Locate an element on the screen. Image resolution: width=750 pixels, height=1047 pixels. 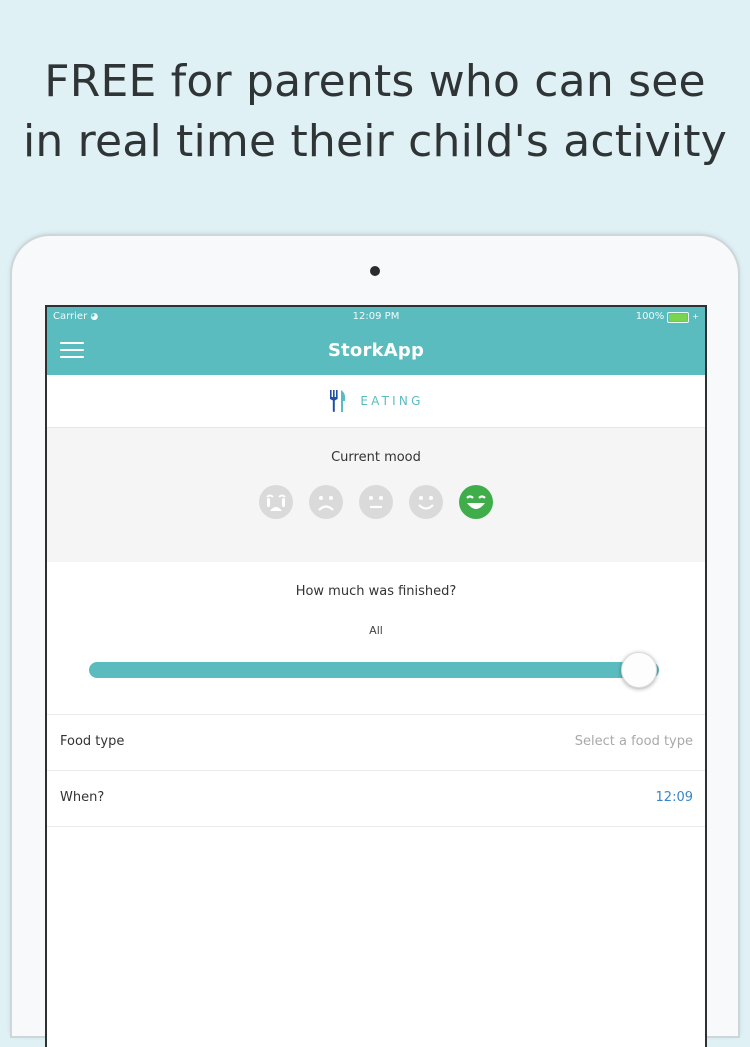
promo-line-1: FREE for parents who can see is located at coordinates (375, 81).